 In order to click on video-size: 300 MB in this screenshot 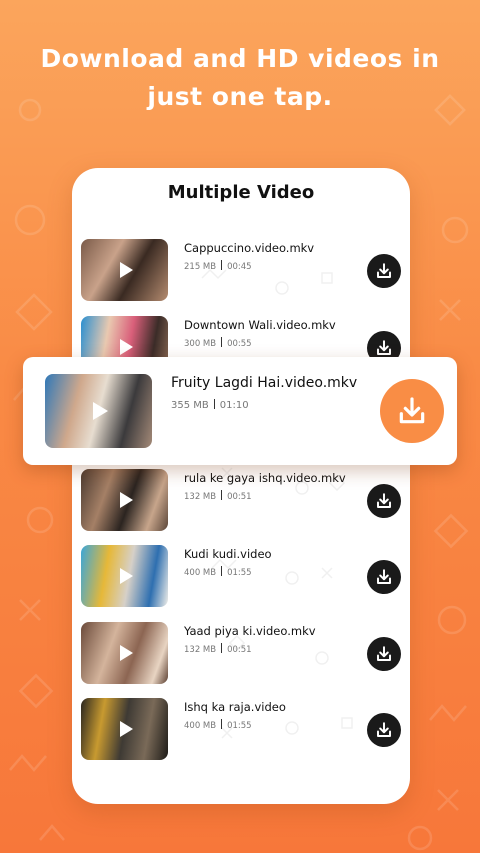, I will do `click(200, 344)`.